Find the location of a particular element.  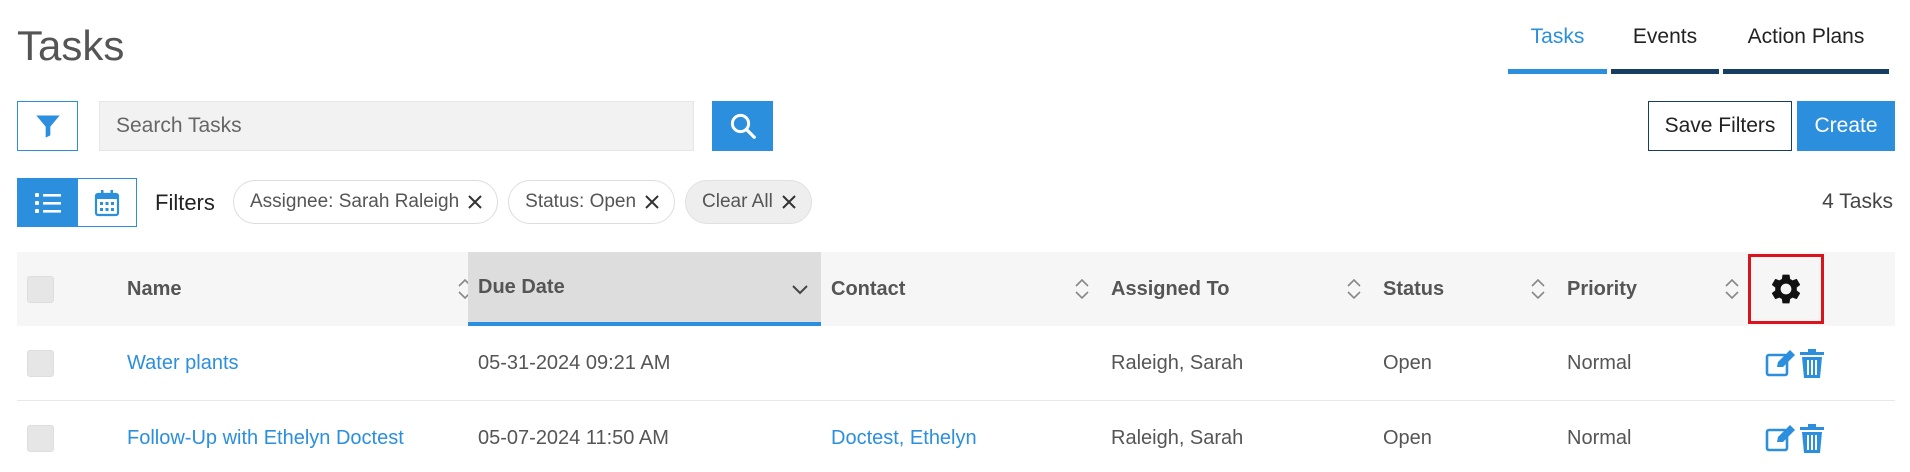

list-icon is located at coordinates (47, 202).